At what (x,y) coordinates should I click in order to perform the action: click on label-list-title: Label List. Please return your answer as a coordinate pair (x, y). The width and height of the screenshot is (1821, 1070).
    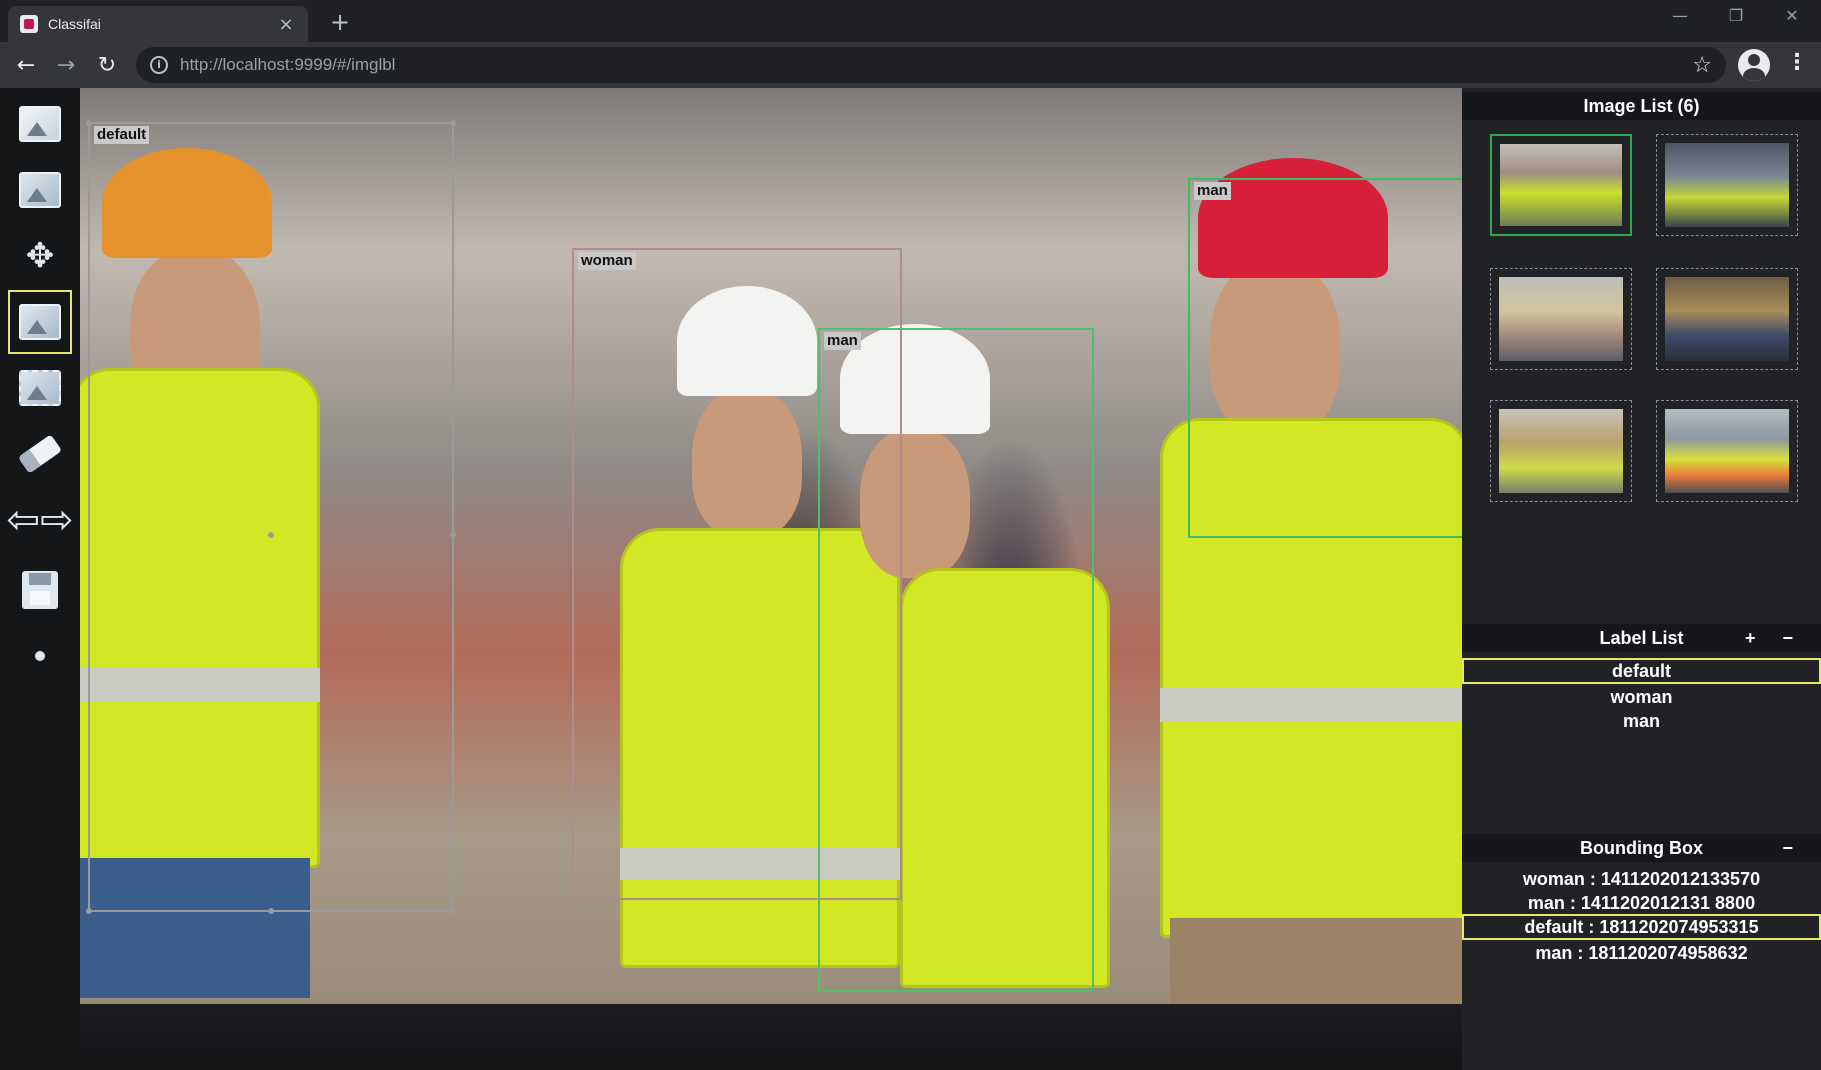
    Looking at the image, I should click on (1641, 638).